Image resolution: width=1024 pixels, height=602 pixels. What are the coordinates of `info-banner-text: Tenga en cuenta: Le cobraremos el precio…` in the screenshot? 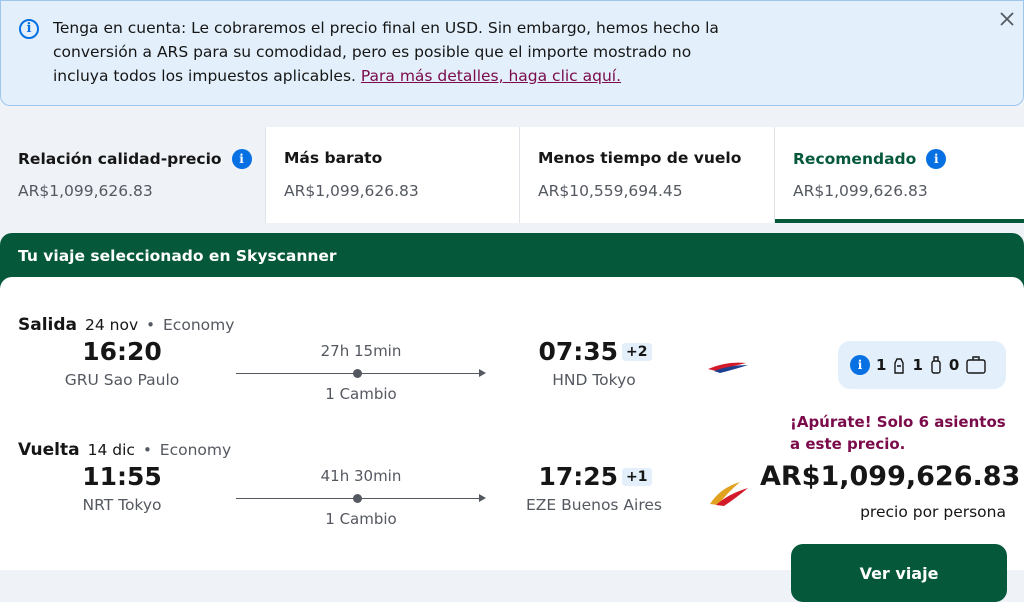 It's located at (398, 52).